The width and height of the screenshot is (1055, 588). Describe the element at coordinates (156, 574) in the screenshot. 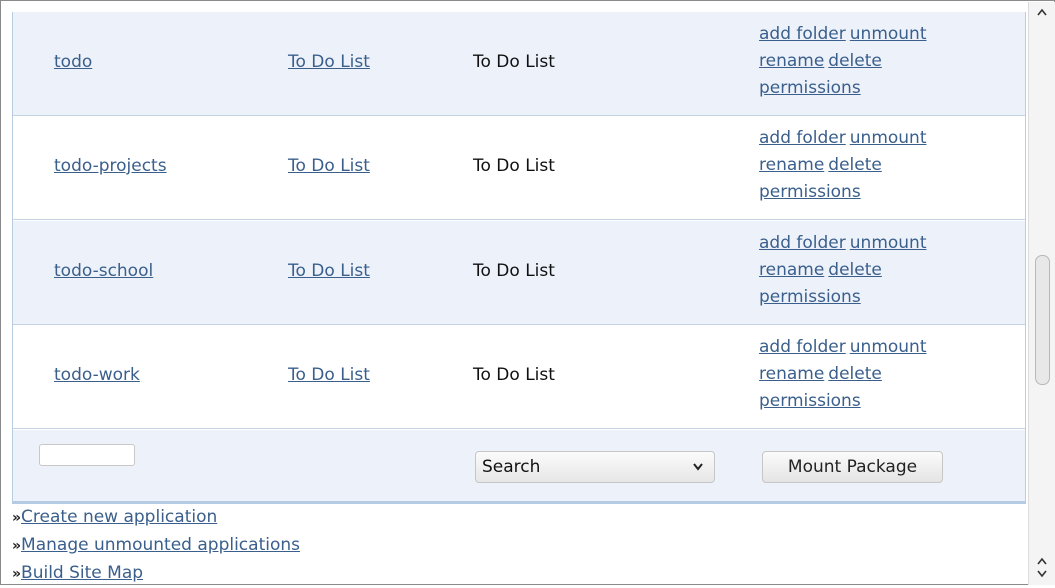

I see `build-sitemap-item: »Build Site Map` at that location.